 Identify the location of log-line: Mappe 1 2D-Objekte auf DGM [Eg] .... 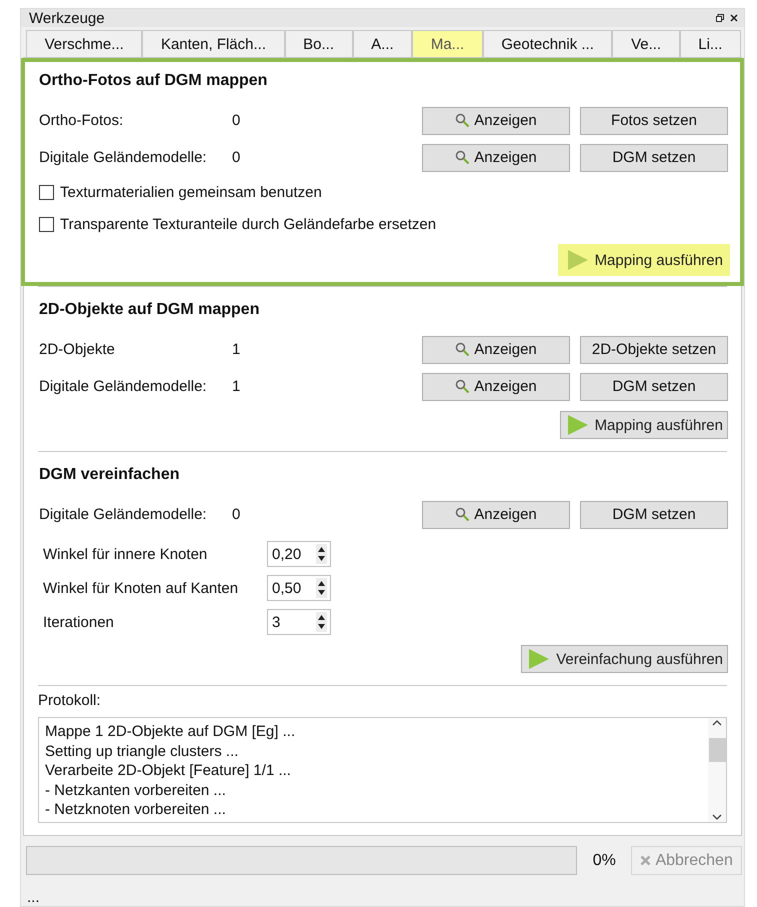
(170, 732).